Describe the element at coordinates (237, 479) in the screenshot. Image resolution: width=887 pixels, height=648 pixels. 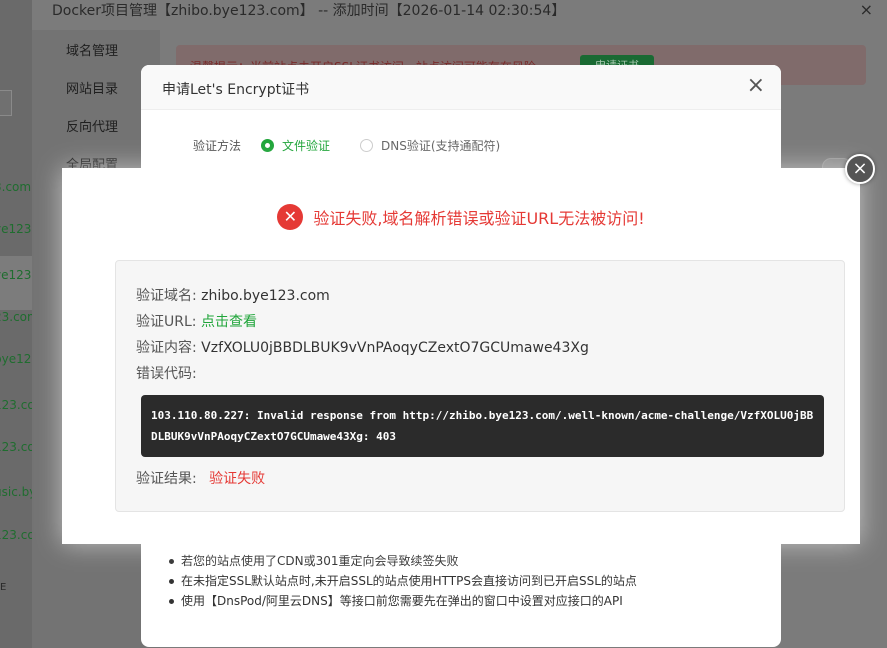
I see `verify-result-value: 验证失败` at that location.